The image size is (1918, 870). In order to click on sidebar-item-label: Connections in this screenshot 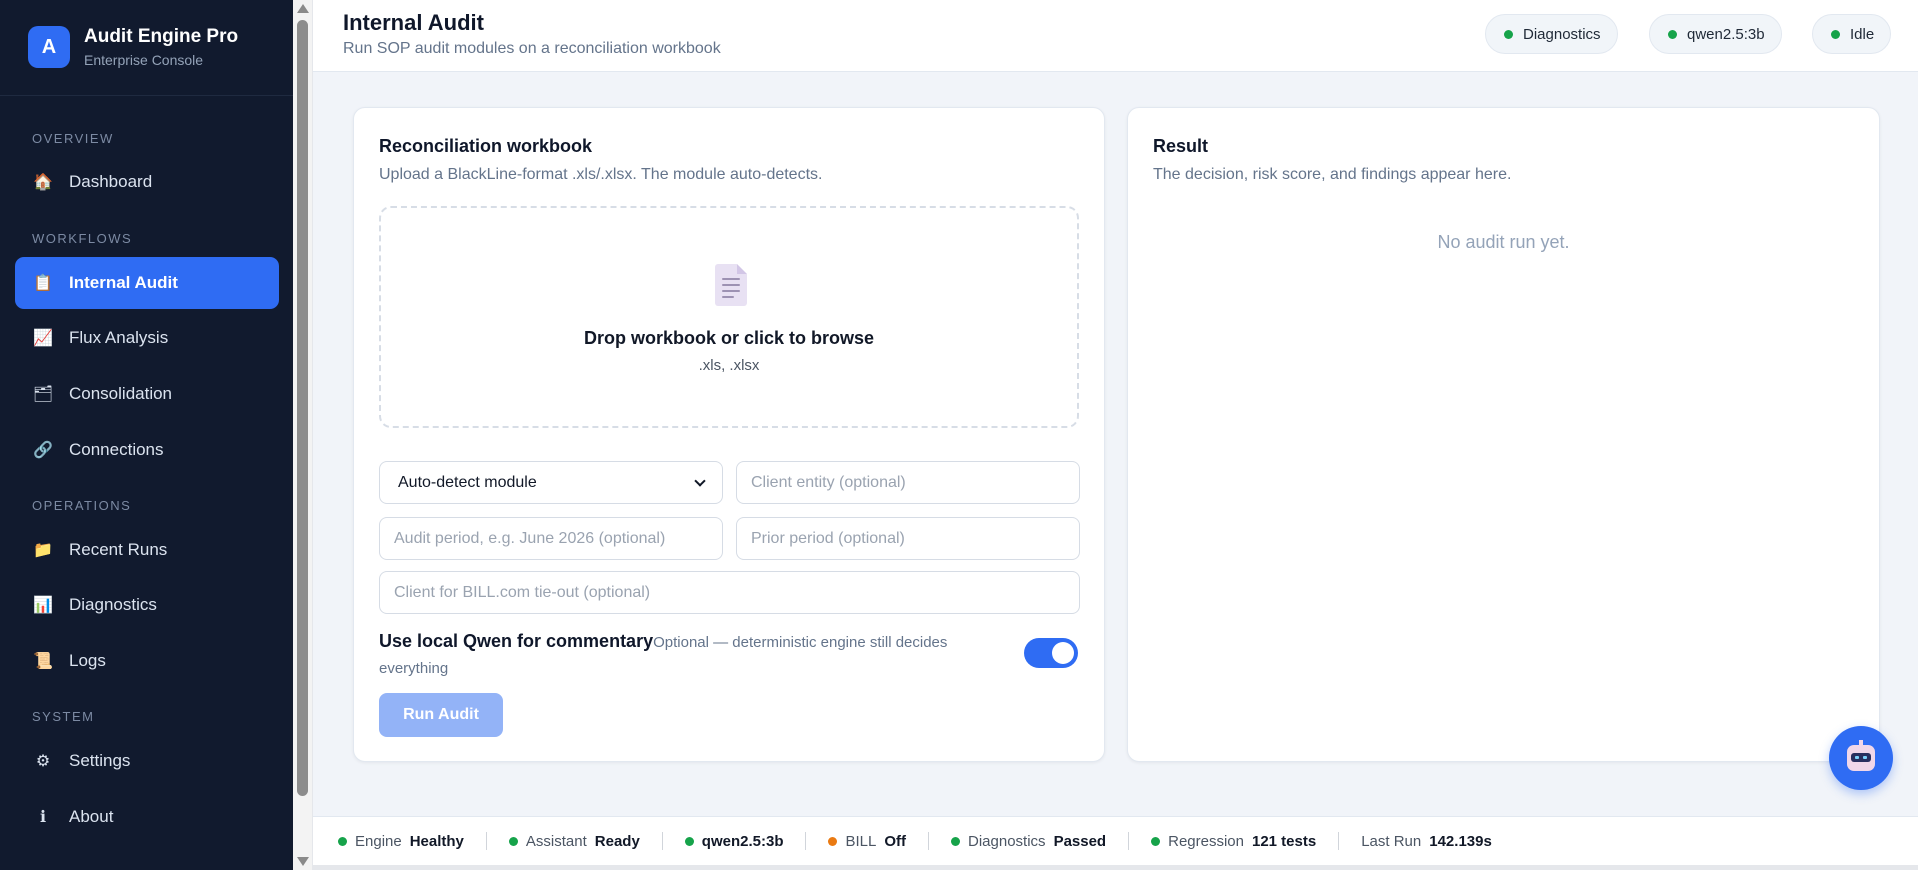, I will do `click(116, 449)`.